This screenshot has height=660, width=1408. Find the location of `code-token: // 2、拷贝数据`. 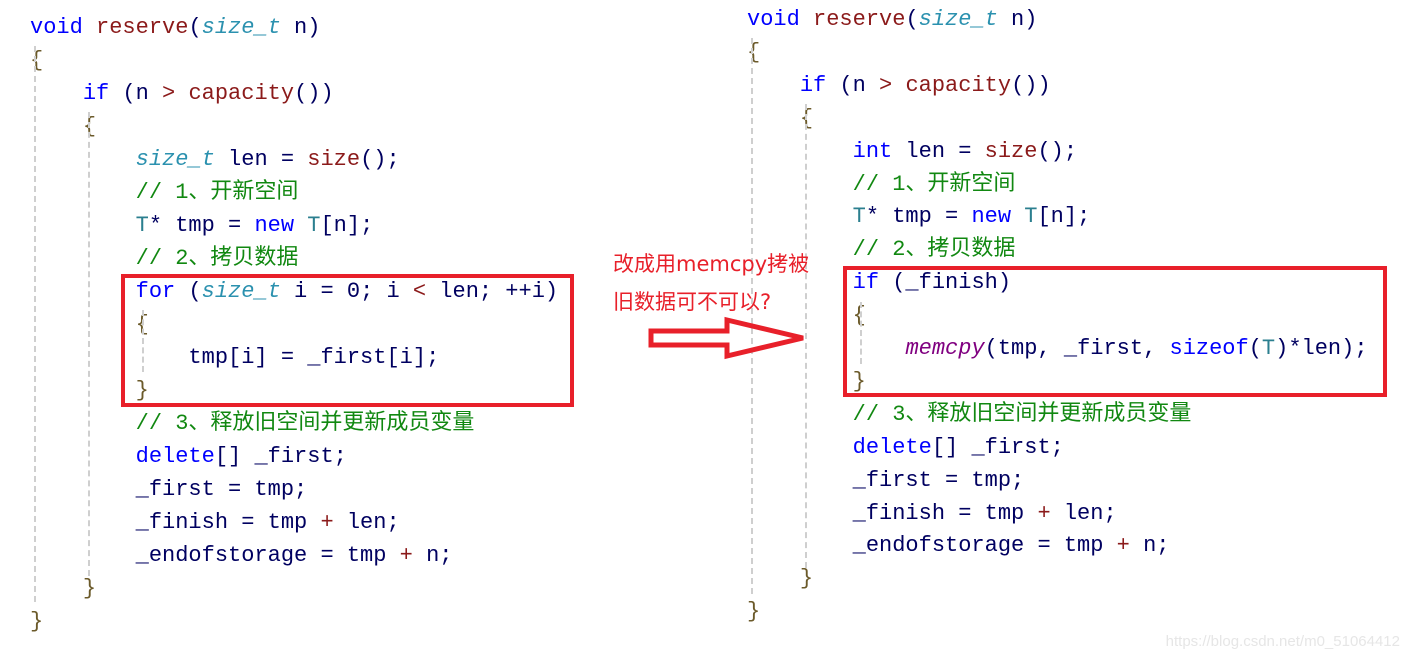

code-token: // 2、拷贝数据 is located at coordinates (934, 250).